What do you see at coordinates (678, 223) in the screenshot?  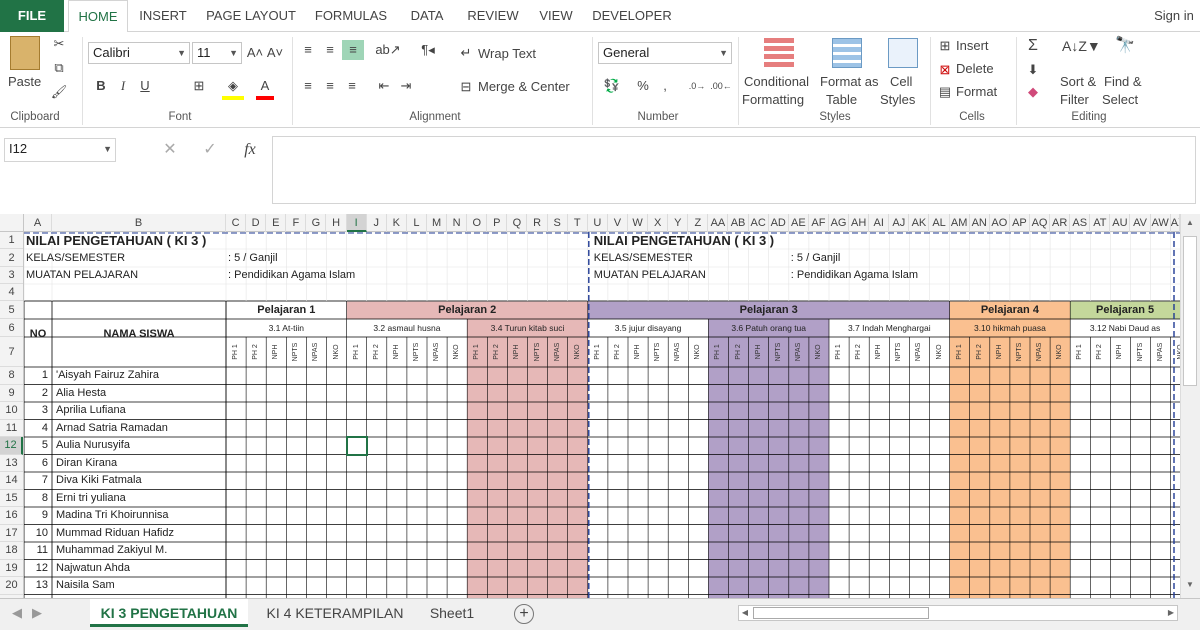 I see `column-header-y: Y` at bounding box center [678, 223].